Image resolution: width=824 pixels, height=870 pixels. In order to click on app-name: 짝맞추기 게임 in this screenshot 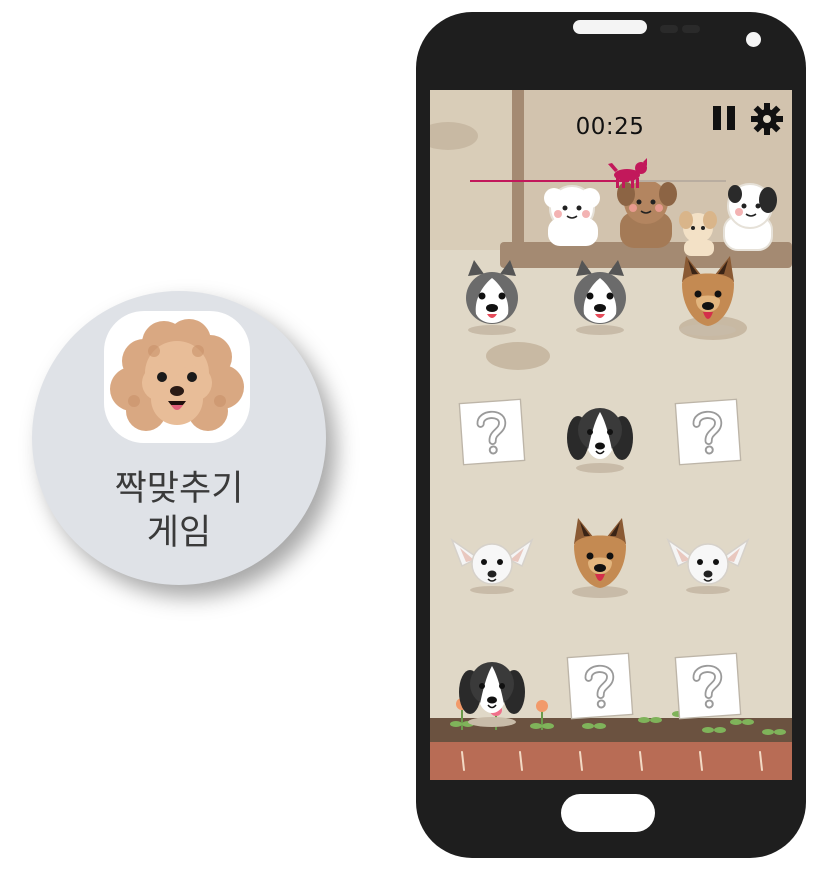, I will do `click(179, 511)`.